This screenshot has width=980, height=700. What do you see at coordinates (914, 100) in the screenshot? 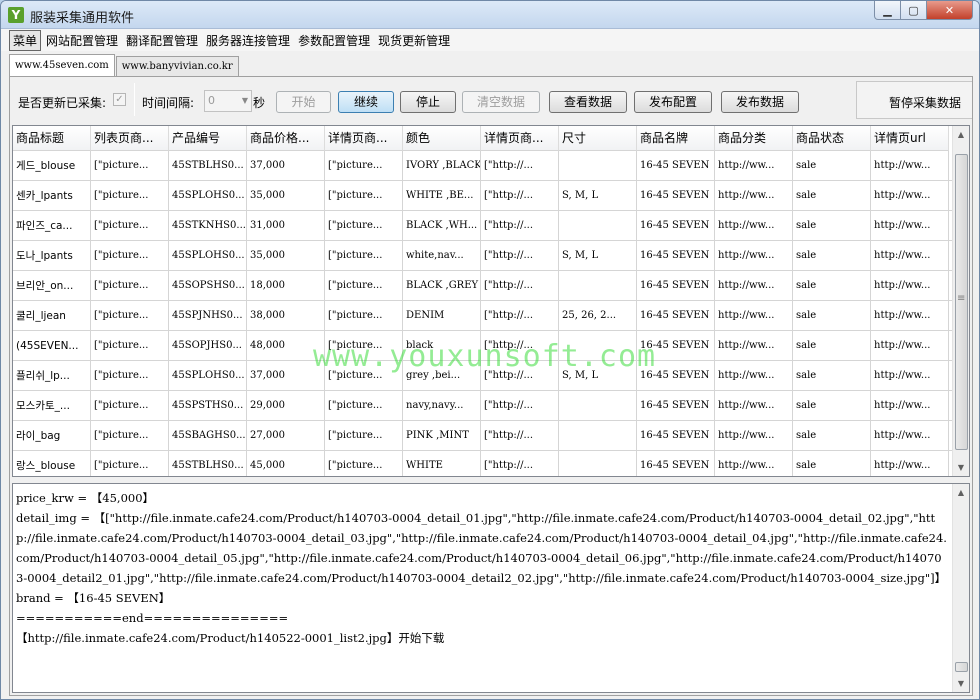
I see `pause-collect-button: 暂停采集数据` at bounding box center [914, 100].